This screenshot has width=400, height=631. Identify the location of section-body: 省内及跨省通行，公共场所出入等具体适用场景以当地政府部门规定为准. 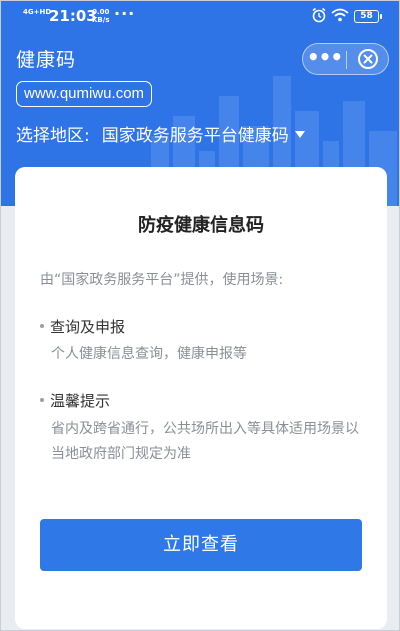
(205, 441).